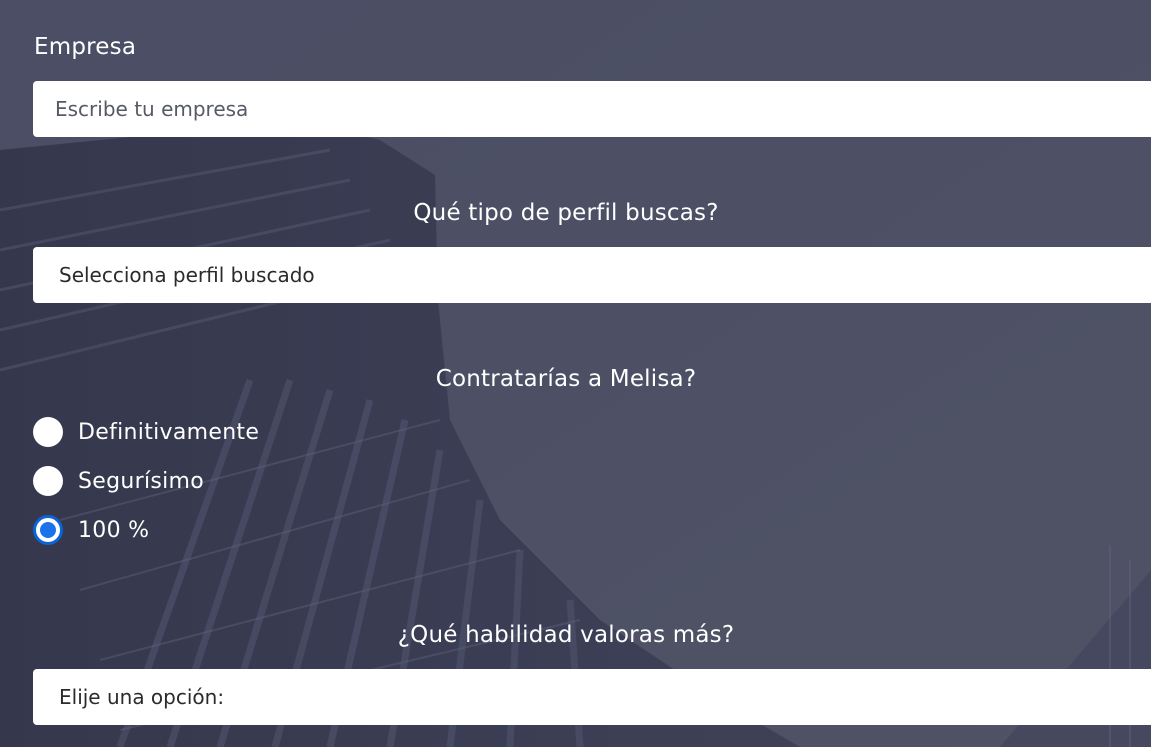 This screenshot has width=1151, height=747. Describe the element at coordinates (566, 635) in the screenshot. I see `skill-label: ¿Qué habilidad valoras más?` at that location.